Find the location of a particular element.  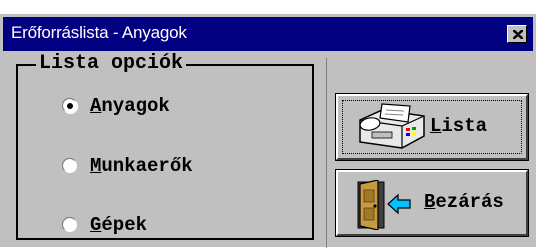

list-button-label: Lista is located at coordinates (459, 126).